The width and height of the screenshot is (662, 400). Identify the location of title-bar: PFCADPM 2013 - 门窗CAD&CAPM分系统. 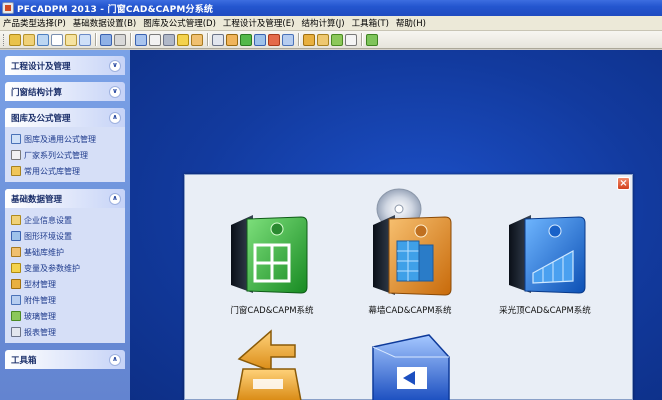
(331, 8).